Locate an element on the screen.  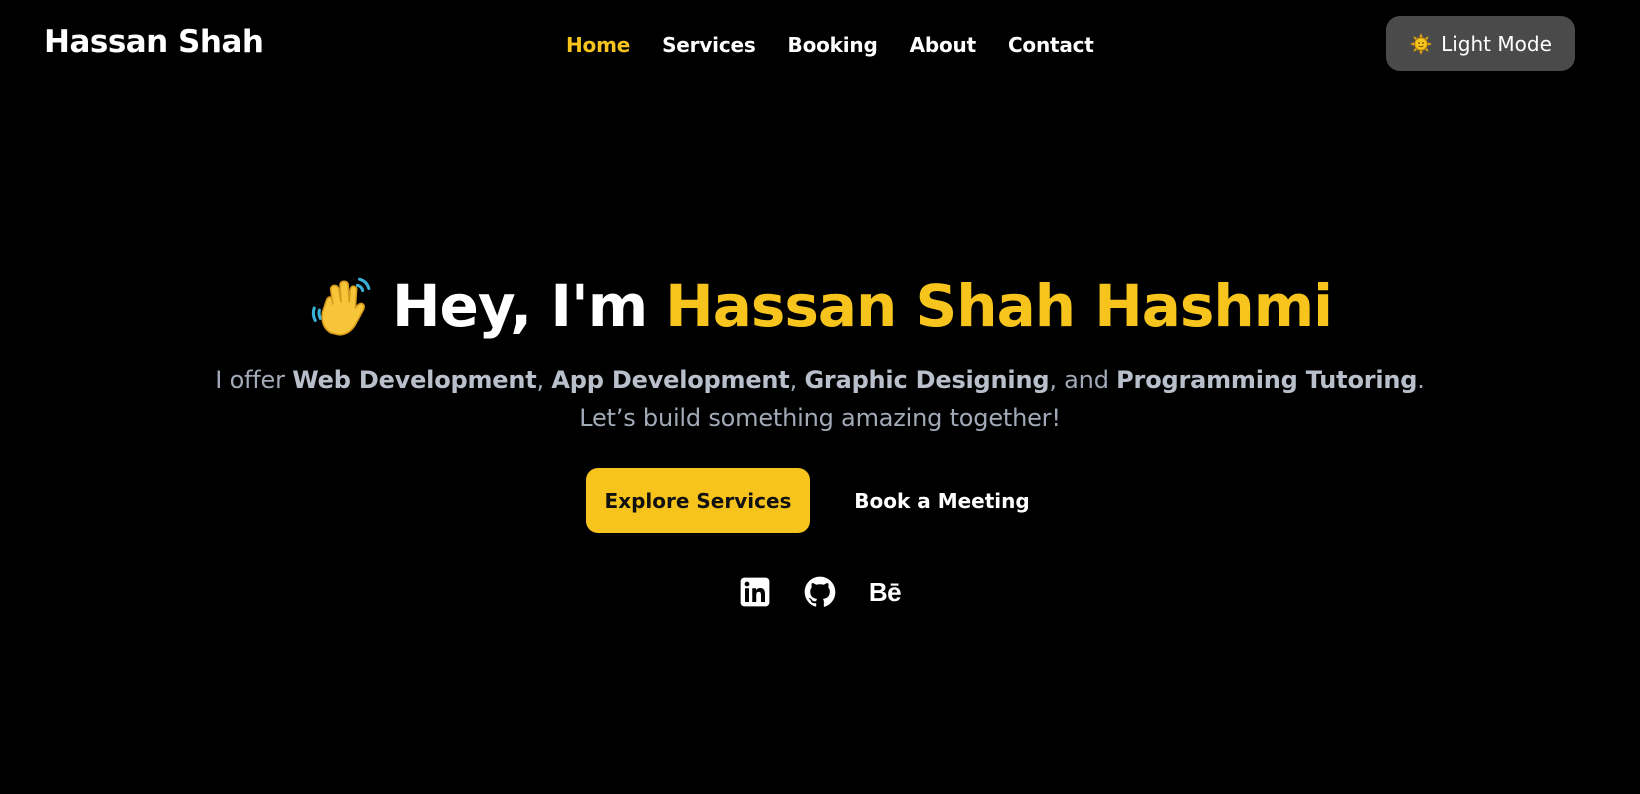
social-links: Bē is located at coordinates (820, 592).